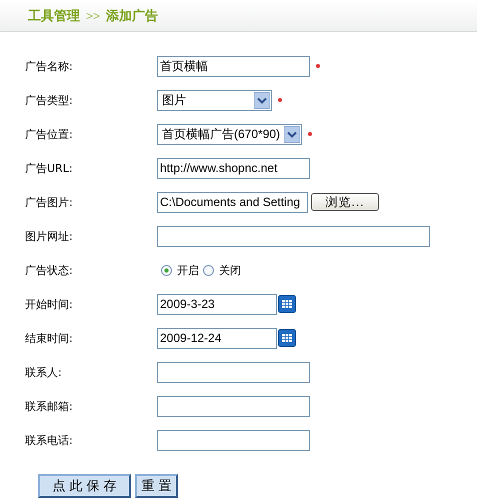 The image size is (477, 501). I want to click on breadcrumb-page: 添加广告, so click(132, 16).